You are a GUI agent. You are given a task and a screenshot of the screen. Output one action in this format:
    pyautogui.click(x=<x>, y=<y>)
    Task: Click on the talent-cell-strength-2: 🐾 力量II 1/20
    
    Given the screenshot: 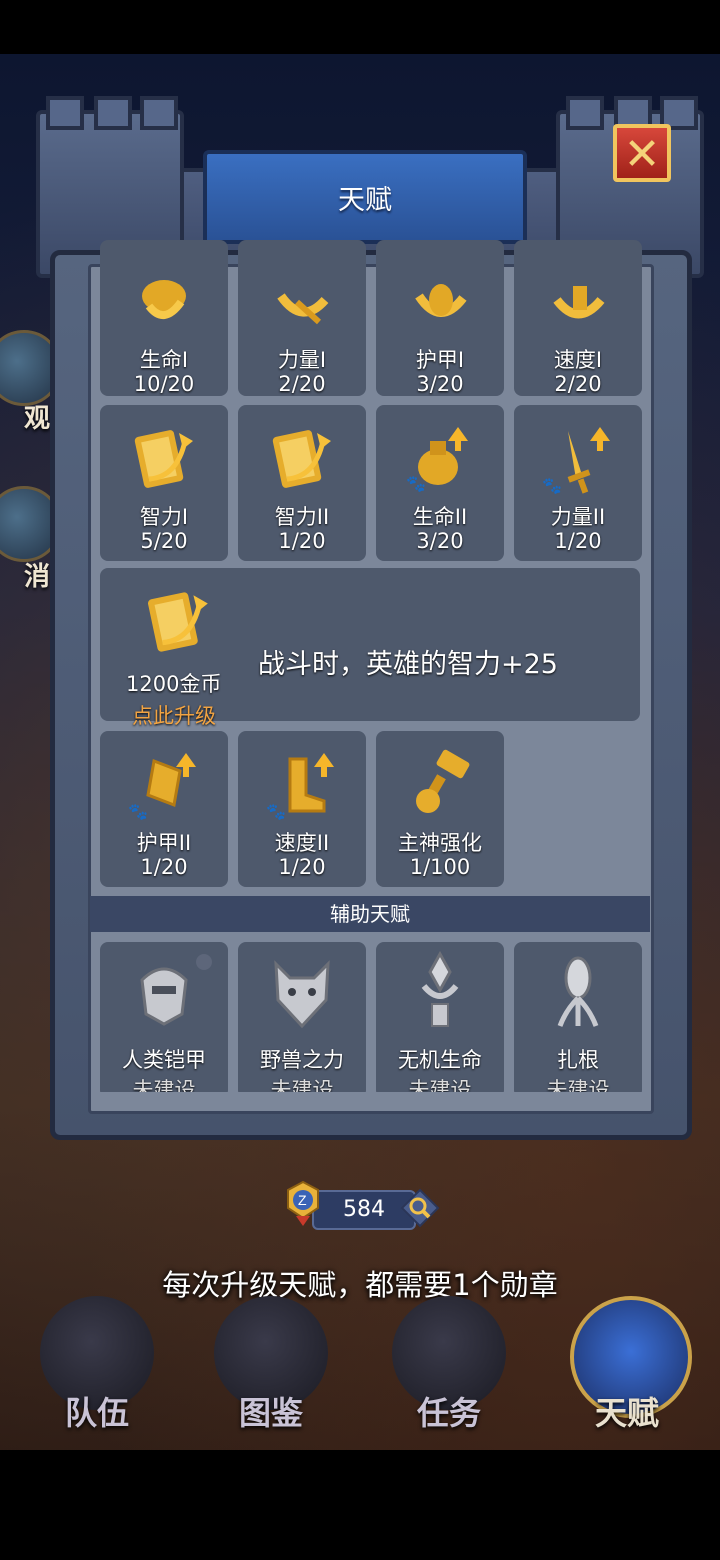 What is the action you would take?
    pyautogui.click(x=578, y=483)
    